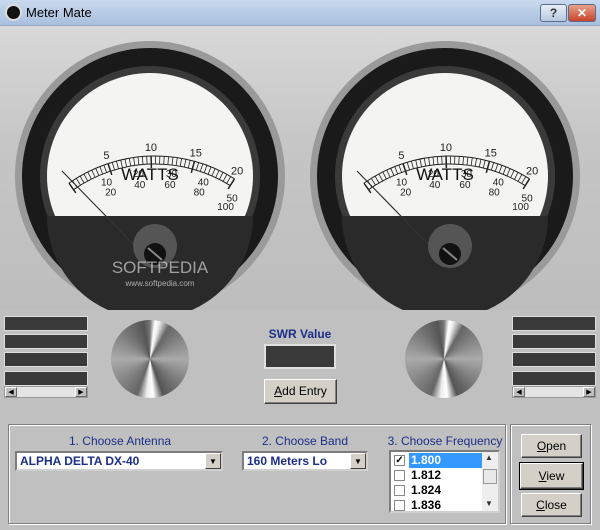 This screenshot has height=530, width=600. I want to click on antenna-value: ALPHA DELTA DX-40, so click(80, 461).